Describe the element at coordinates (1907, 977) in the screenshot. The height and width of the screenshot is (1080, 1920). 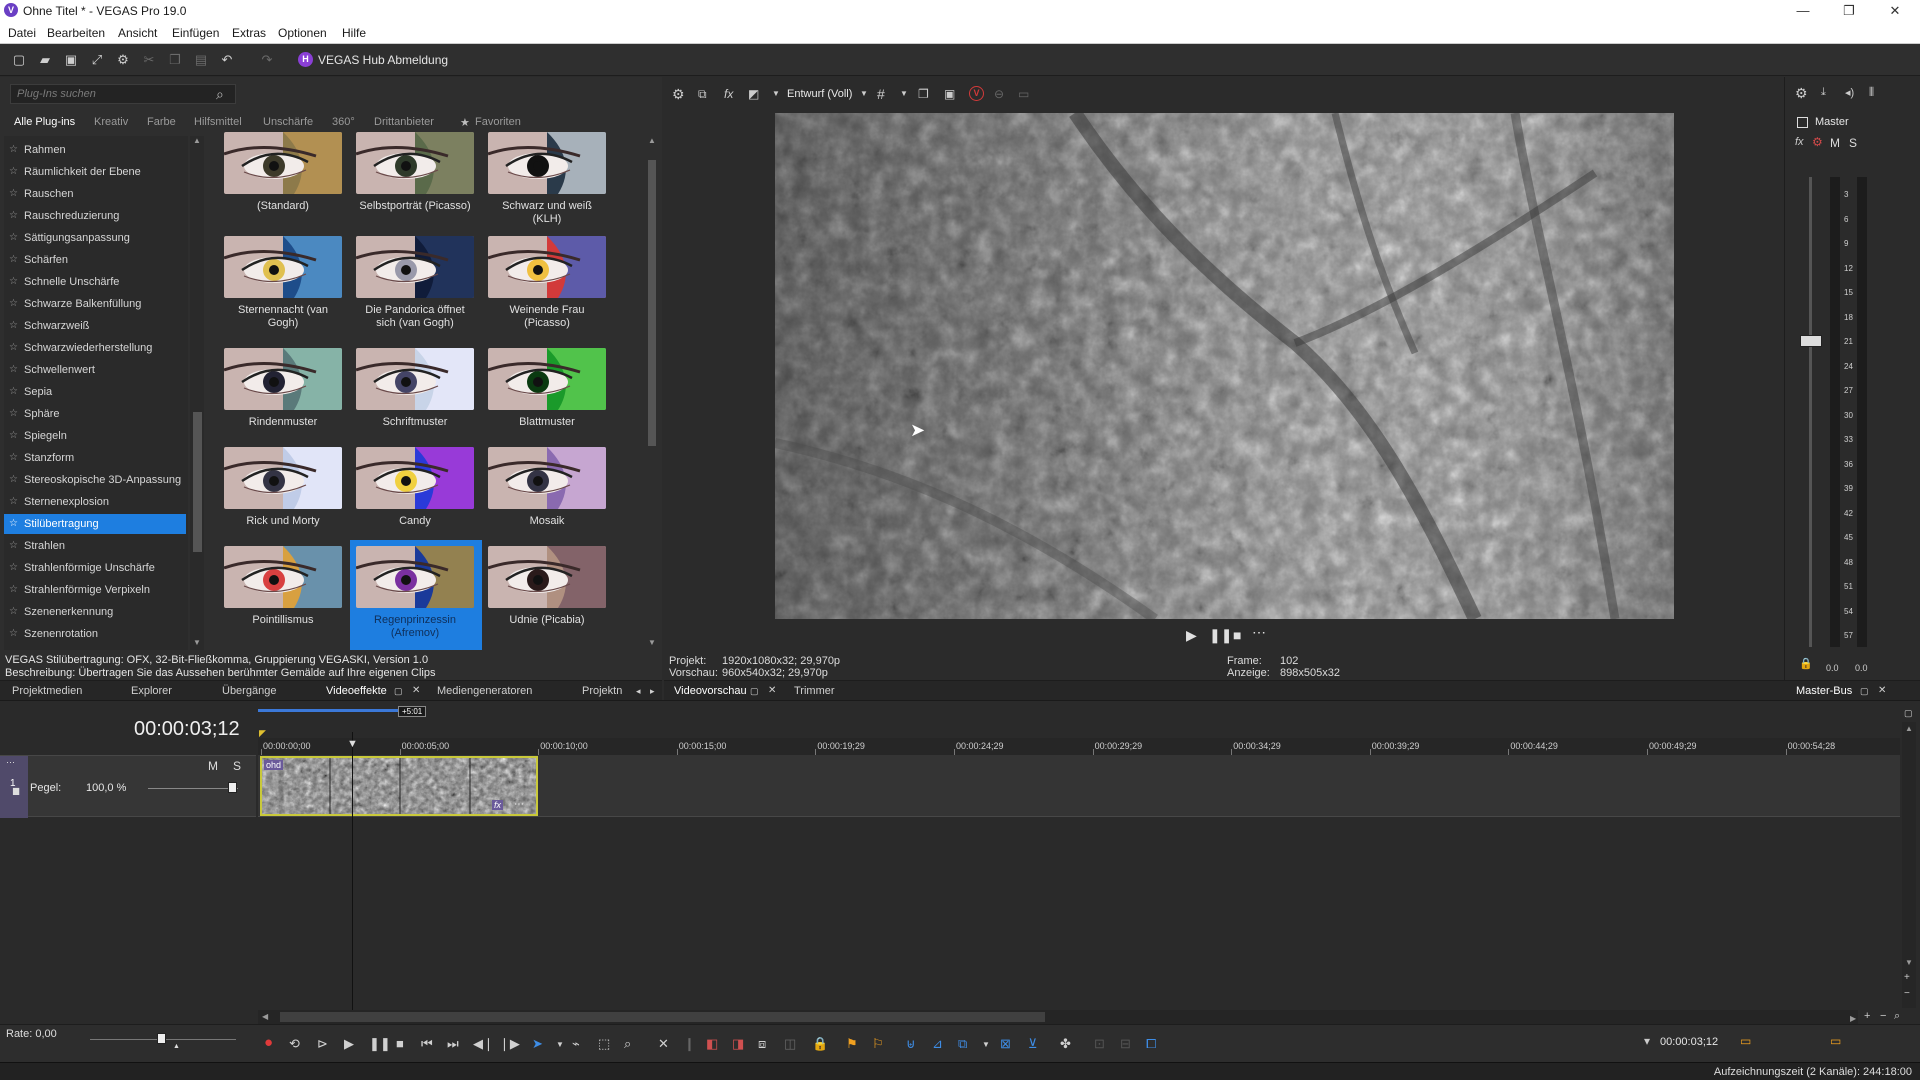
I see `zoom-in-vertical-icon: +` at that location.